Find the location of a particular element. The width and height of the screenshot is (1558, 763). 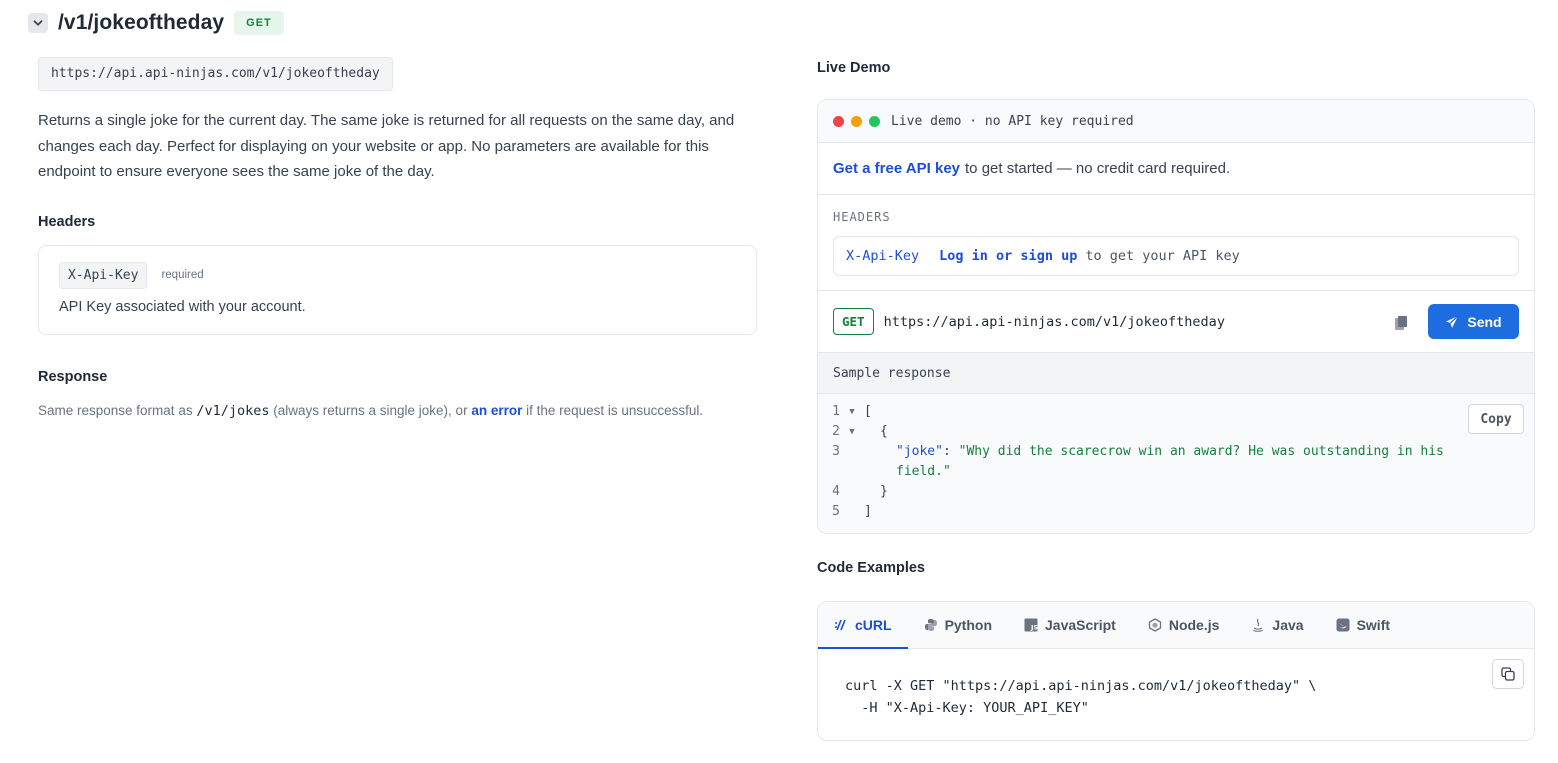

line-number: 2 is located at coordinates (836, 431).